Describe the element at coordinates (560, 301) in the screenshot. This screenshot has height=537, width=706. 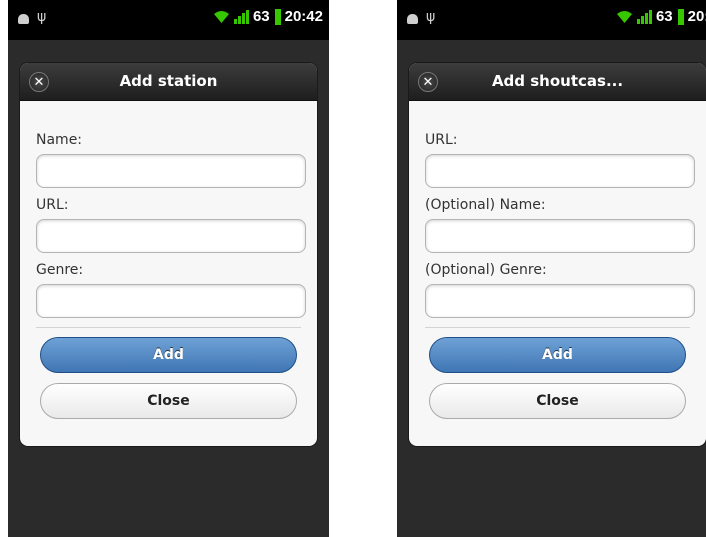
I see `optional-genre-input` at that location.